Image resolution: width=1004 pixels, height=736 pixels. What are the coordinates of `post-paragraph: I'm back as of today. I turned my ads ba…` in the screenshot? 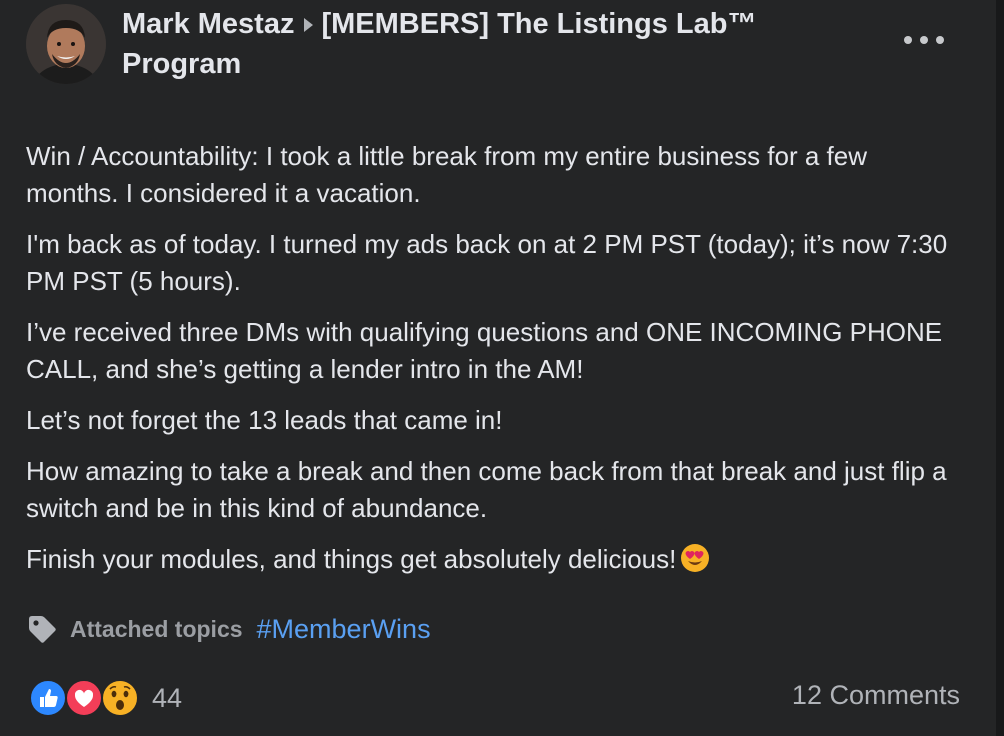 It's located at (487, 262).